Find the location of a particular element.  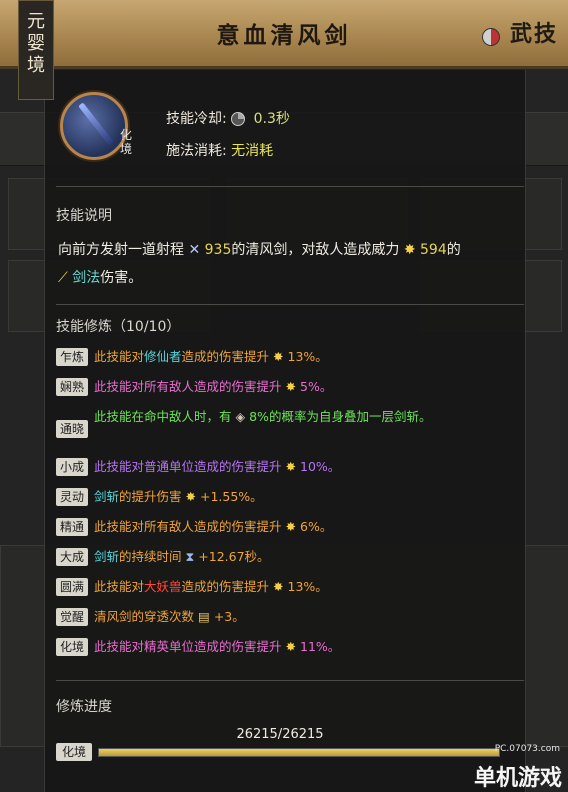

row-highlight: 普通单位 is located at coordinates (169, 466).